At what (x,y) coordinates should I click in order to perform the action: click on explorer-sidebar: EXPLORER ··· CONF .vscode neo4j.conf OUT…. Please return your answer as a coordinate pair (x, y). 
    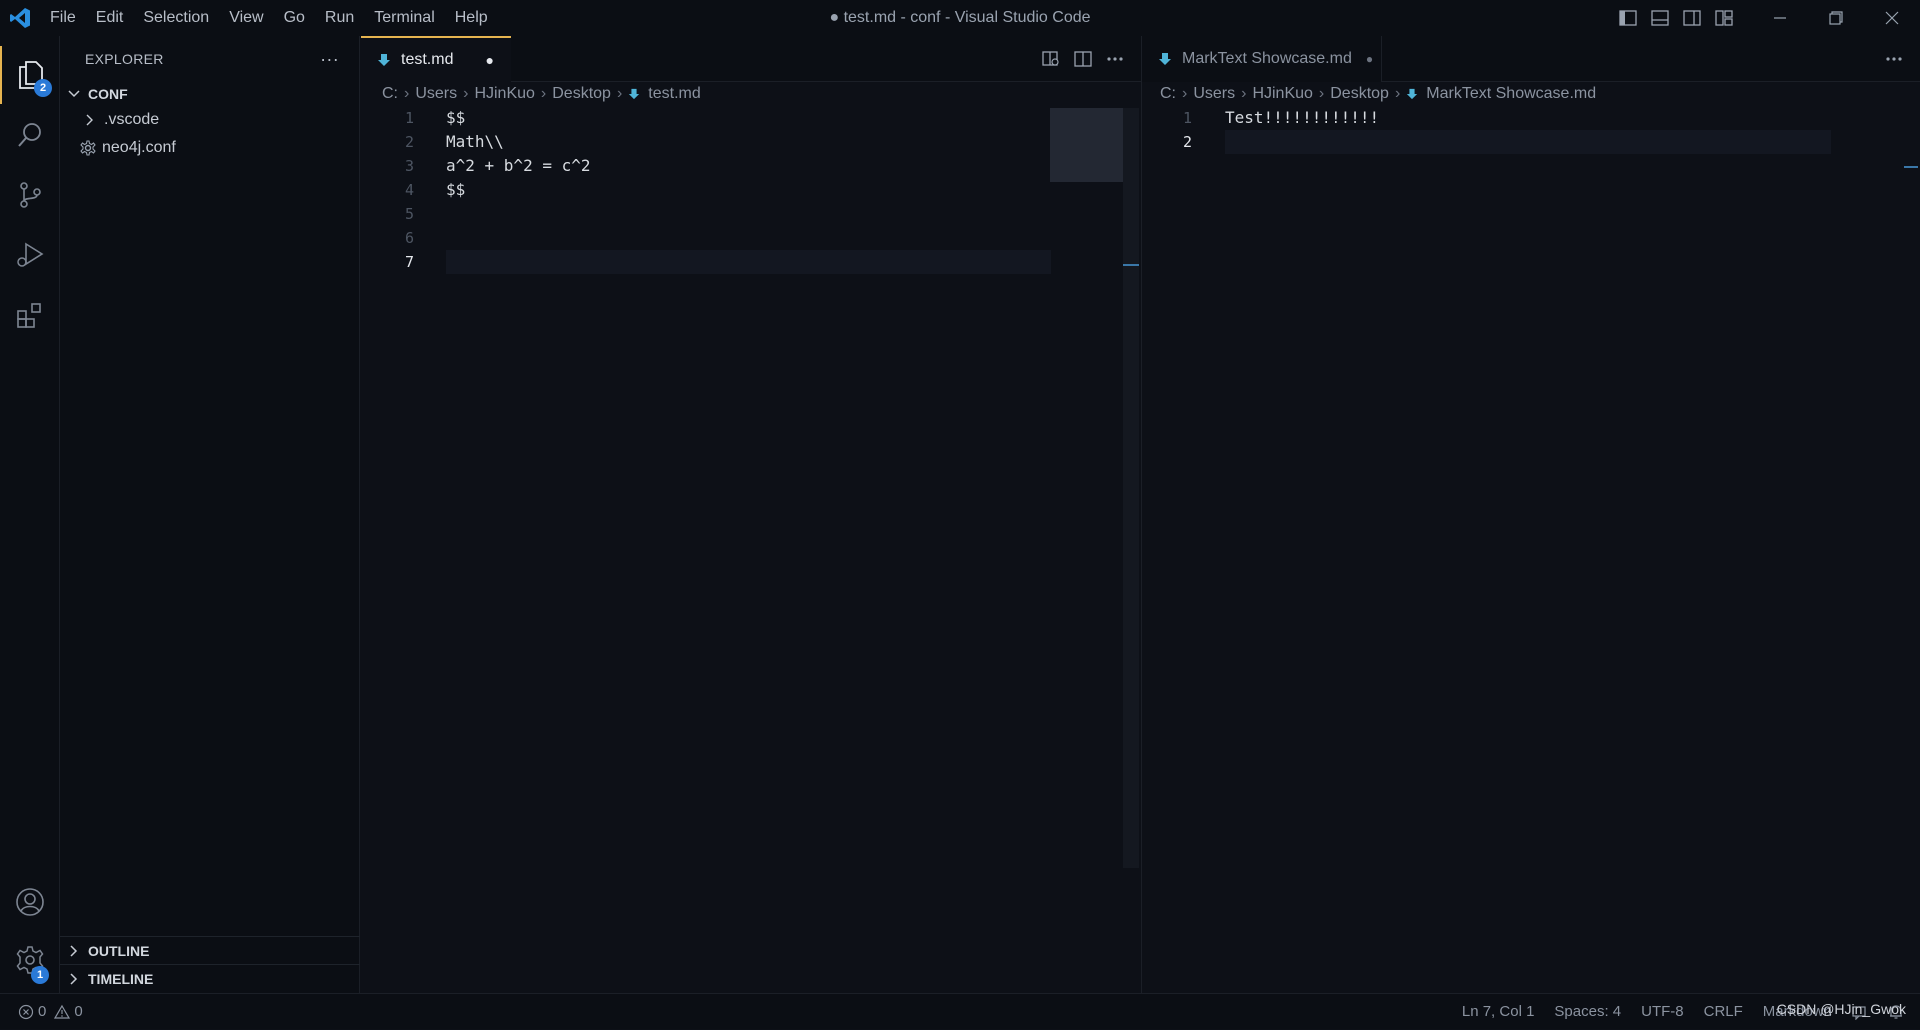
    Looking at the image, I should click on (210, 514).